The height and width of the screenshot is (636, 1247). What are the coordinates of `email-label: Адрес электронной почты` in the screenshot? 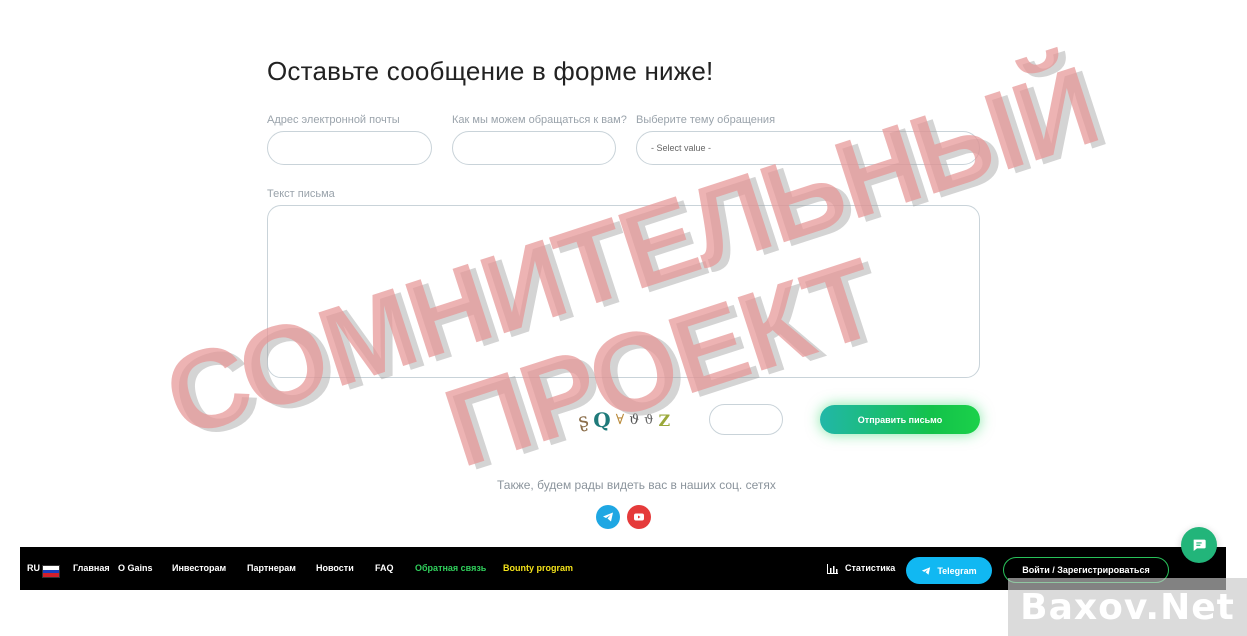 It's located at (333, 120).